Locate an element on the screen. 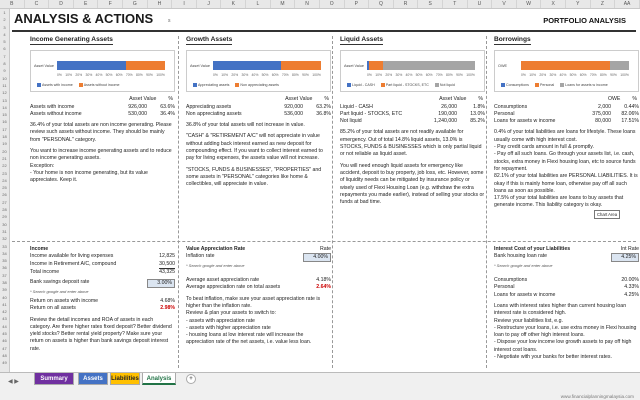  row-header: 23 is located at coordinates (4, 173).